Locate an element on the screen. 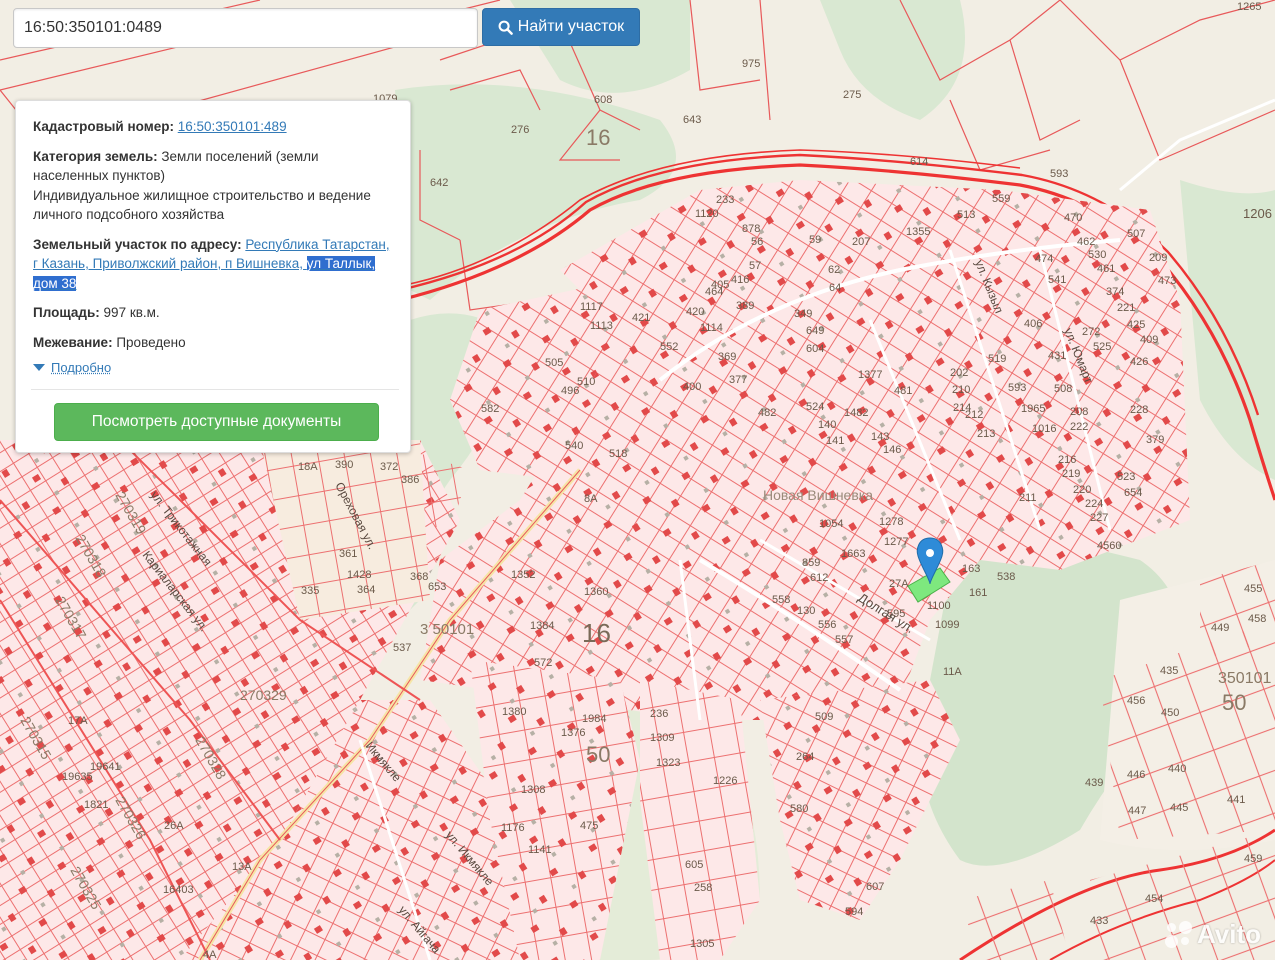 Image resolution: width=1275 pixels, height=960 pixels. parcel-label: 431 is located at coordinates (1057, 356).